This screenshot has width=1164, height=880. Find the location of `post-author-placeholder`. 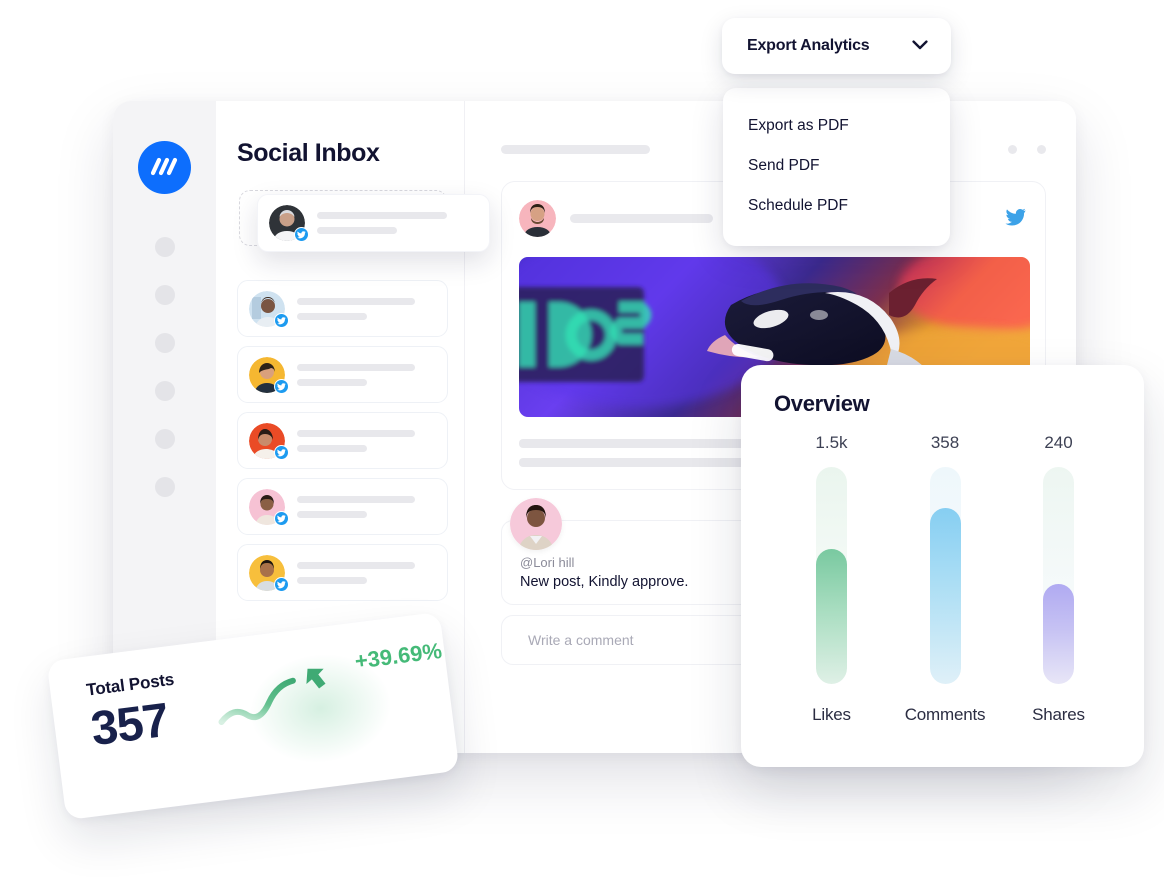

post-author-placeholder is located at coordinates (641, 218).